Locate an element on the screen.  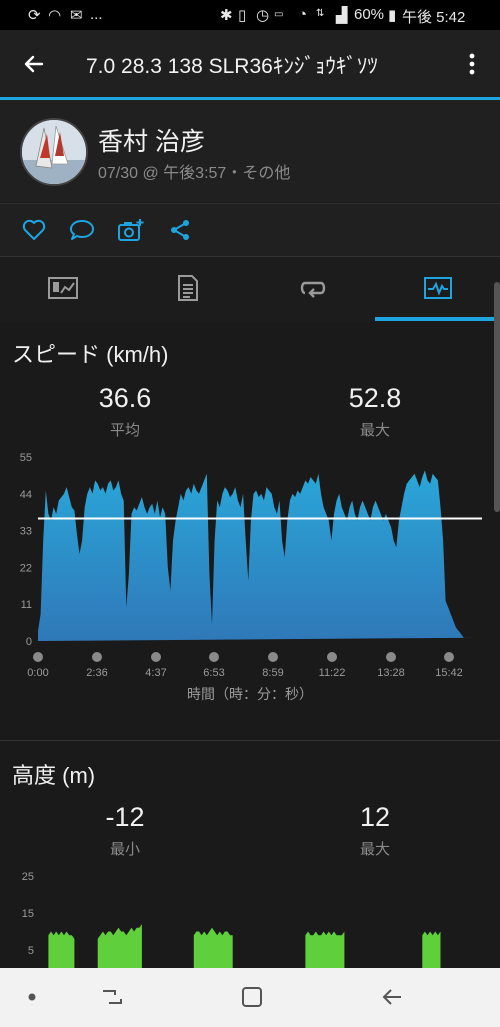
speed-x-axis-label: 時間（時：分：秒） is located at coordinates (250, 694).